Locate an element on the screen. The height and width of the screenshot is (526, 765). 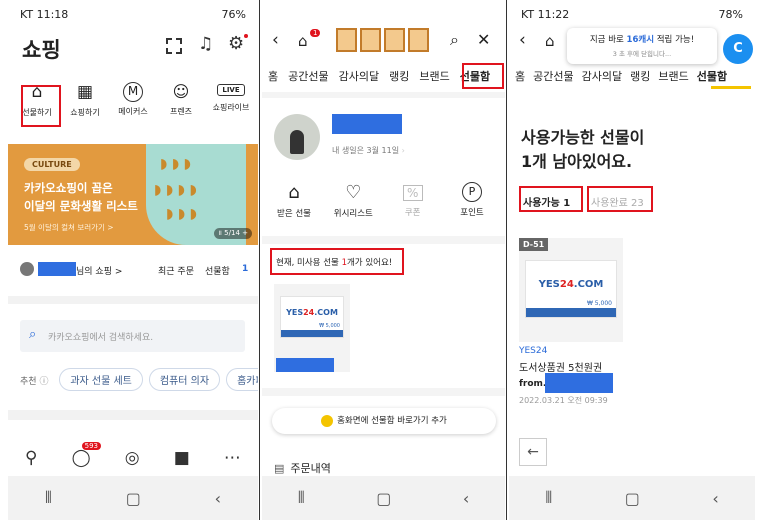
category-label: 쇼핑라이브 is located at coordinates (231, 107).